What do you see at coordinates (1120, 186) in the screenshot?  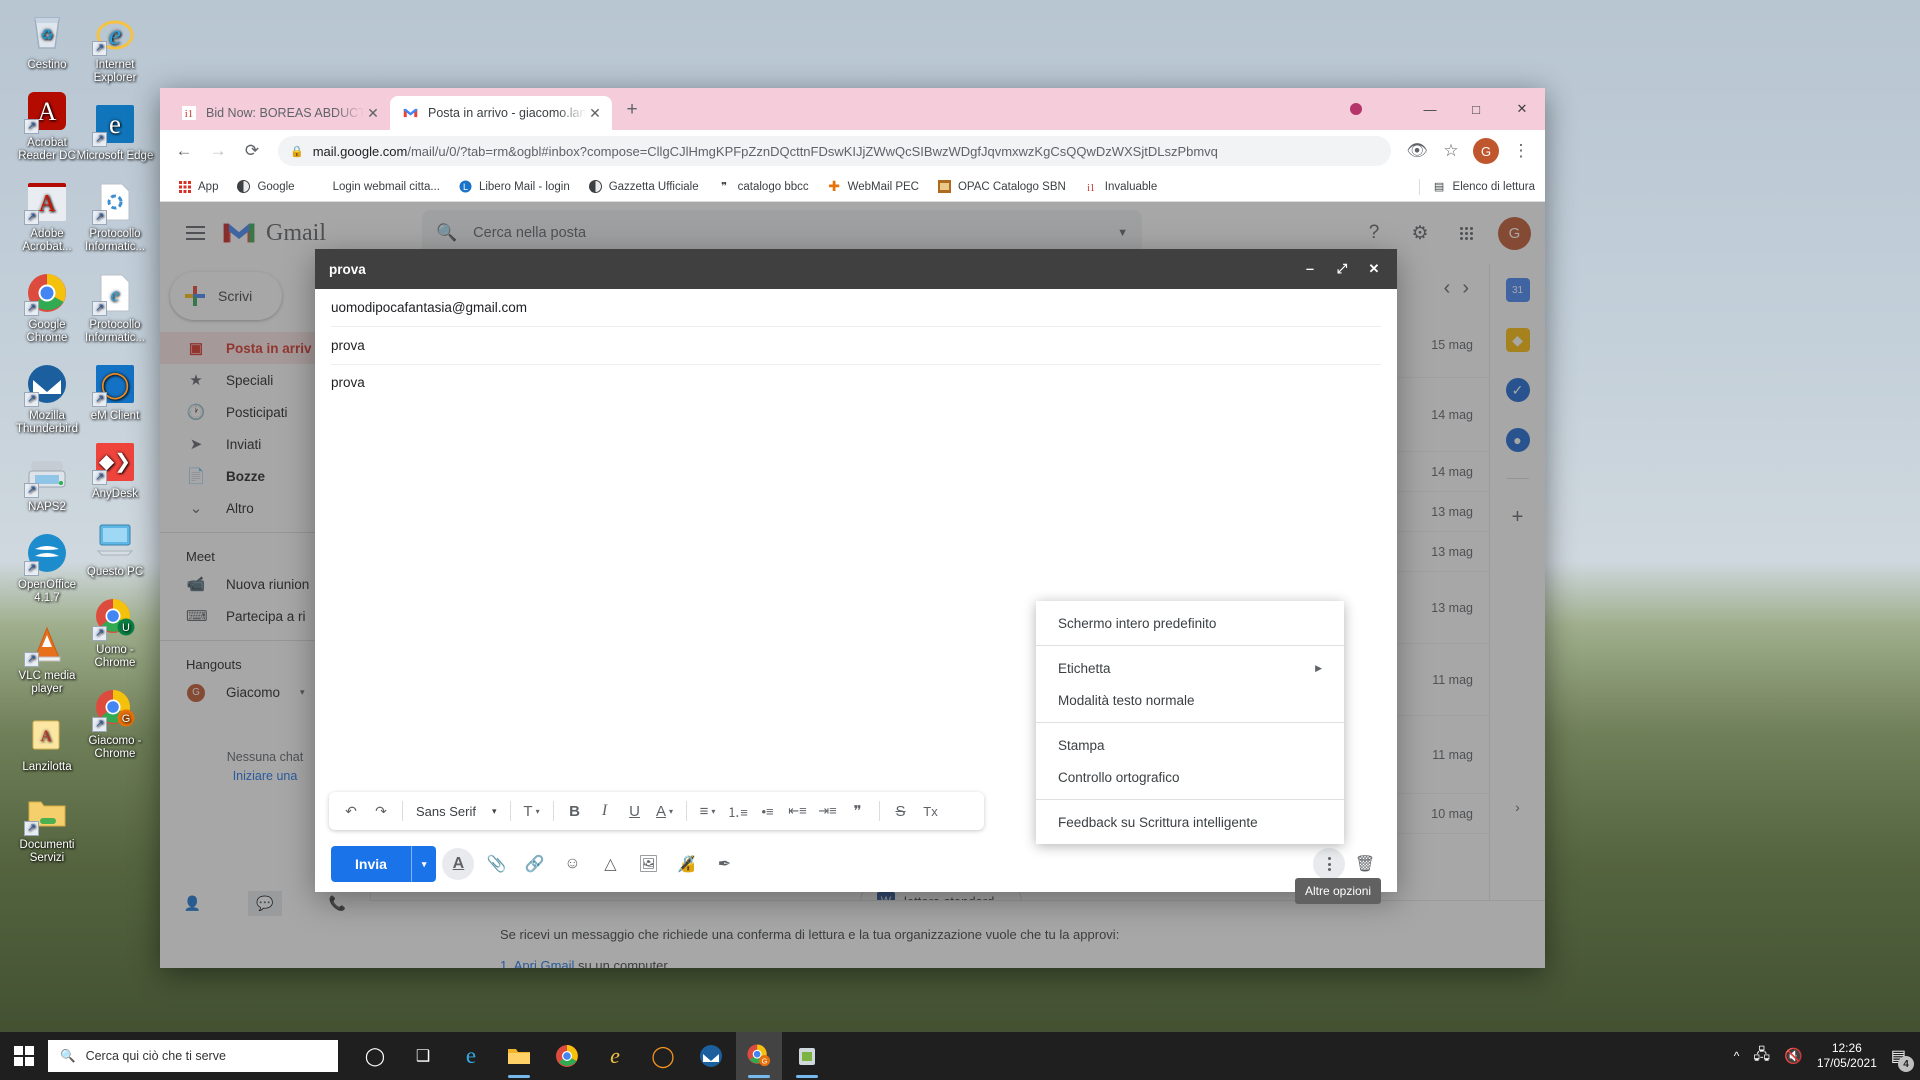 I see `bookmark-invaluable: i1 Invaluable` at bounding box center [1120, 186].